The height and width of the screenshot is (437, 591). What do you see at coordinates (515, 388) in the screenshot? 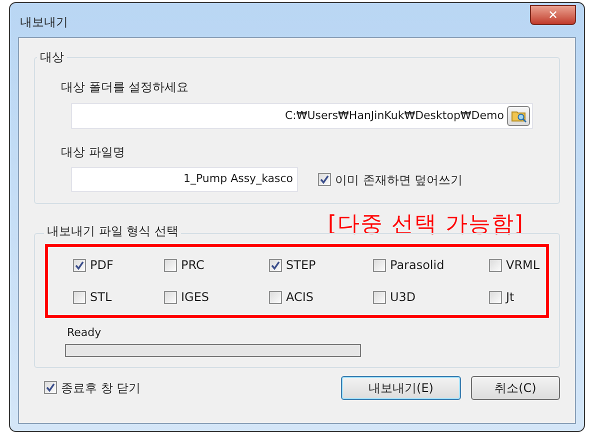
I see `dialog-button: 취소(C)` at bounding box center [515, 388].